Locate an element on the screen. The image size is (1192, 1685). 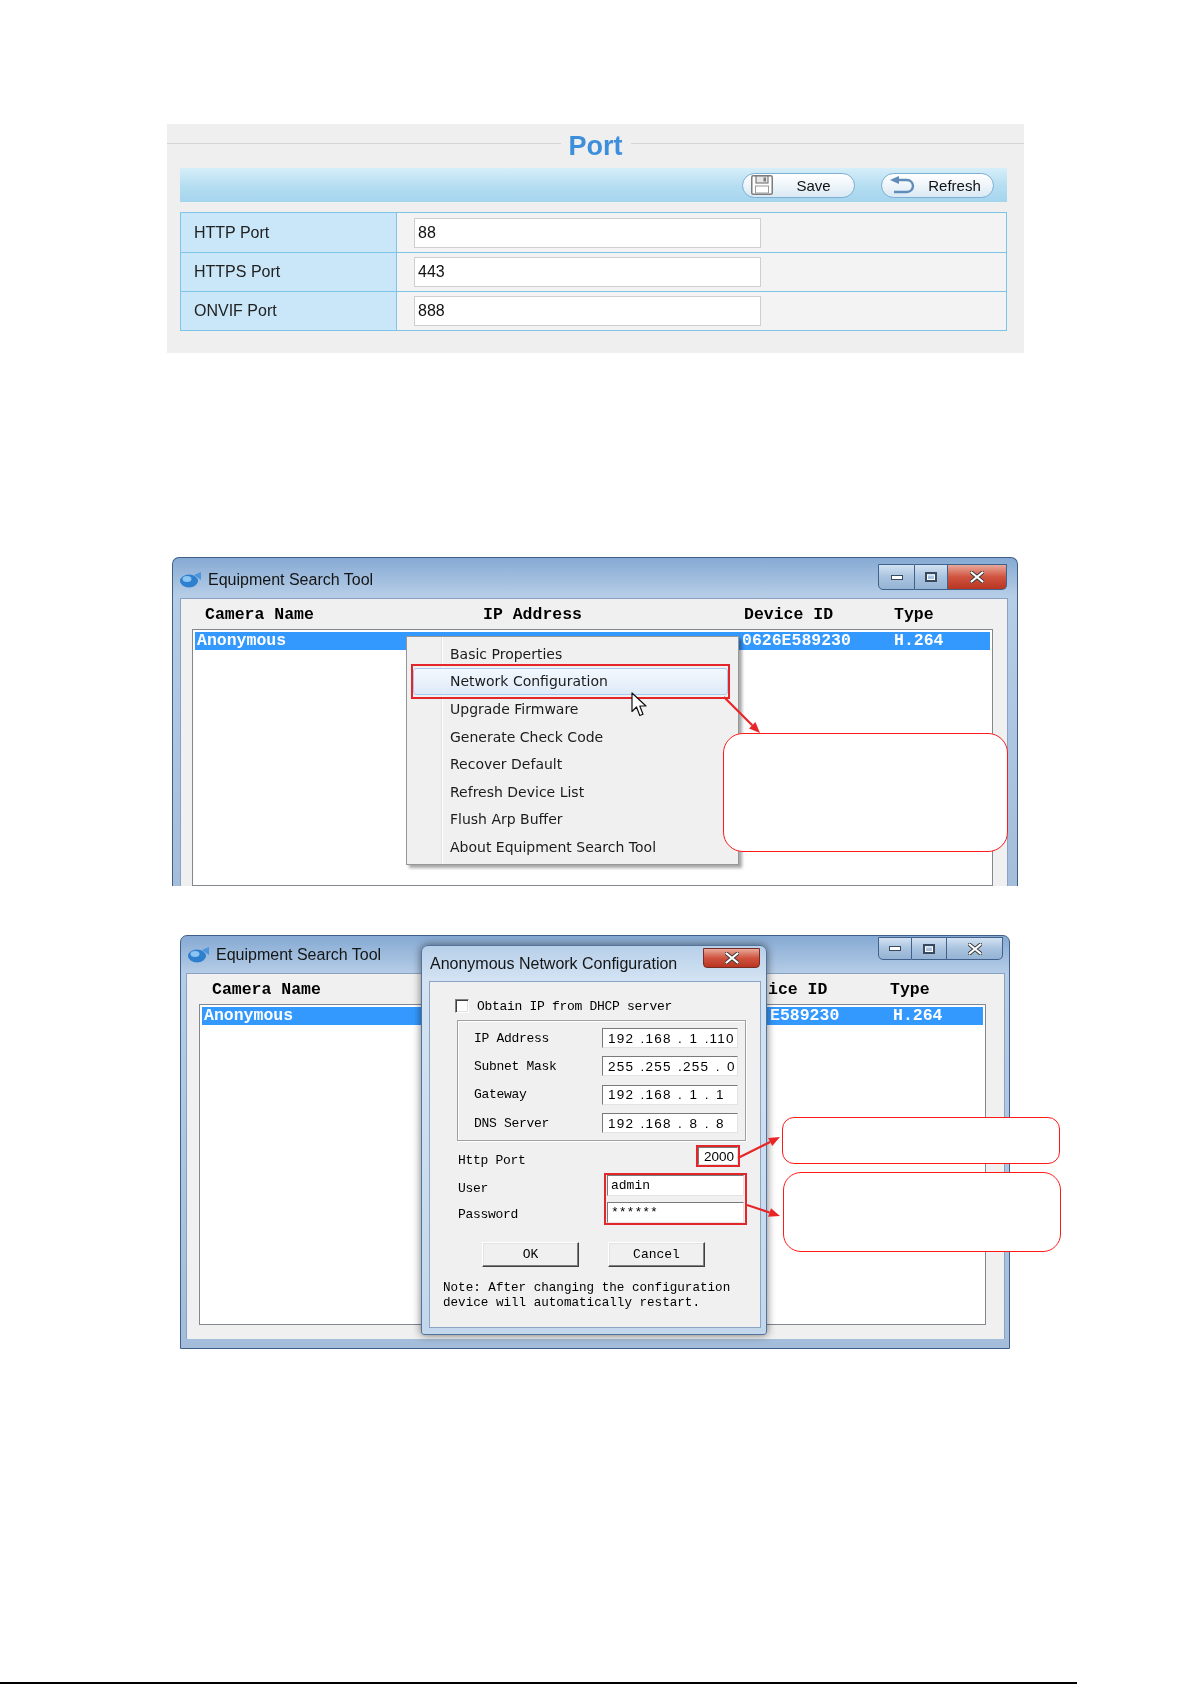
column-header: Device ID is located at coordinates (789, 615).